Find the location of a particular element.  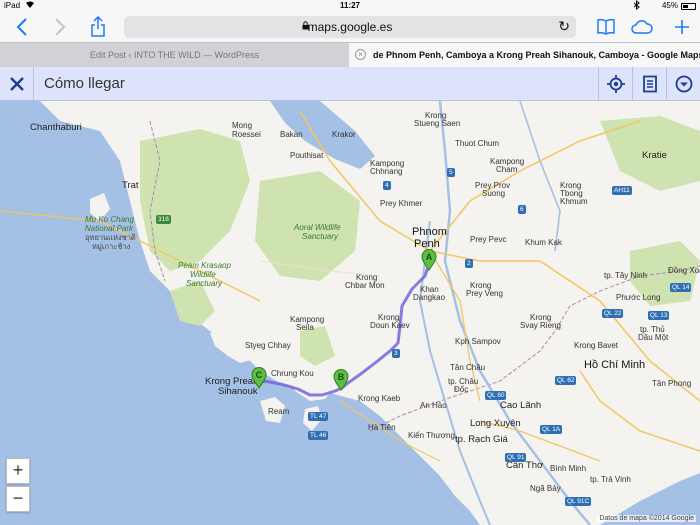

share-button is located at coordinates (98, 27).